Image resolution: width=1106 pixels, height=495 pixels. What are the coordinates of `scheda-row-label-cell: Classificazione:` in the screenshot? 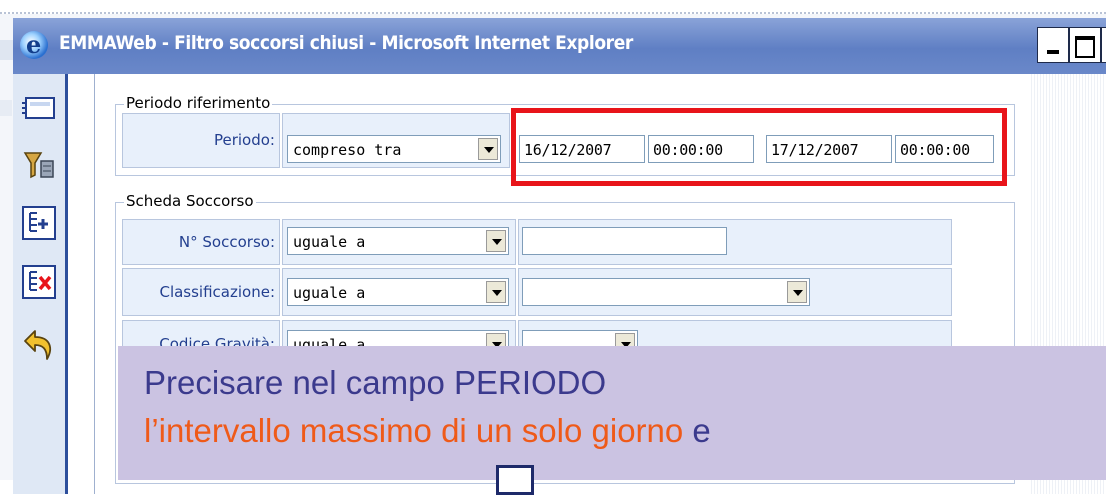 It's located at (201, 292).